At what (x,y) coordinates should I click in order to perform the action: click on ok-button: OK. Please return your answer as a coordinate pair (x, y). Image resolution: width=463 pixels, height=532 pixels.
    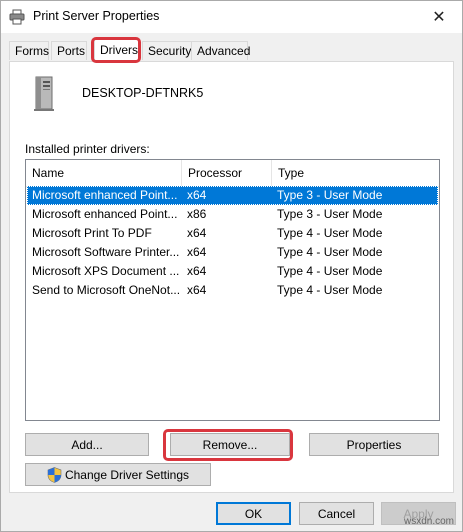
    Looking at the image, I should click on (253, 513).